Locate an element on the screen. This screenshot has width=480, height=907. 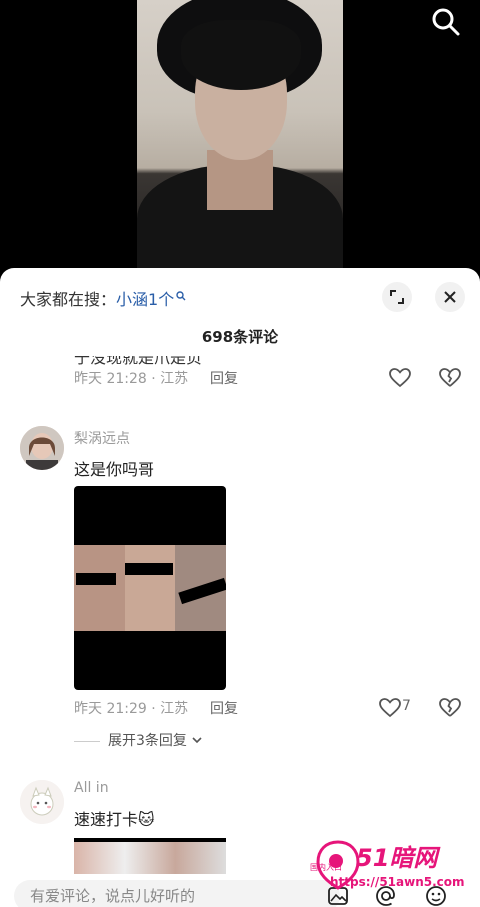
video-frame is located at coordinates (240, 140).